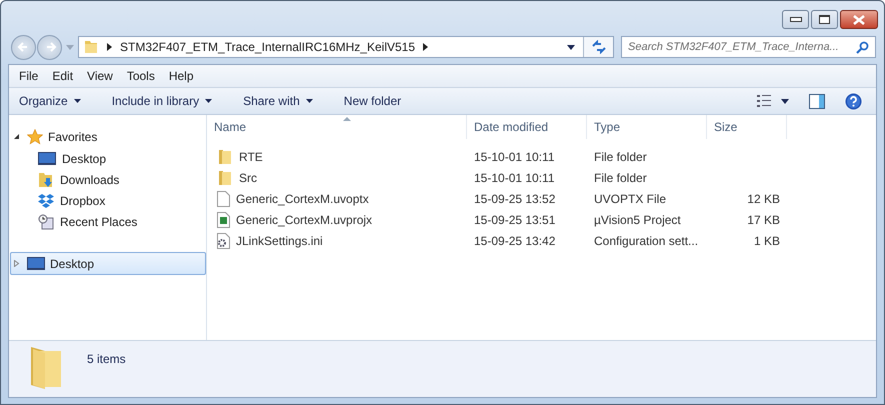  I want to click on file-name: Generic_CortexM.uvoptx, so click(302, 199).